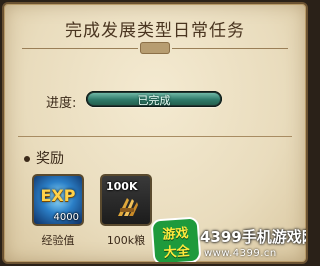 The height and width of the screenshot is (266, 320). Describe the element at coordinates (61, 103) in the screenshot. I see `progress-label: 进度:` at that location.